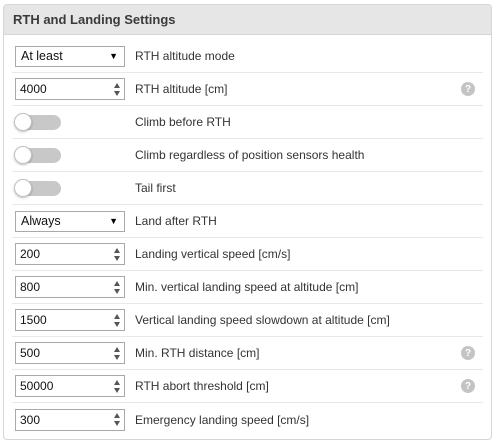  I want to click on setting-control: 50000, so click(70, 386).